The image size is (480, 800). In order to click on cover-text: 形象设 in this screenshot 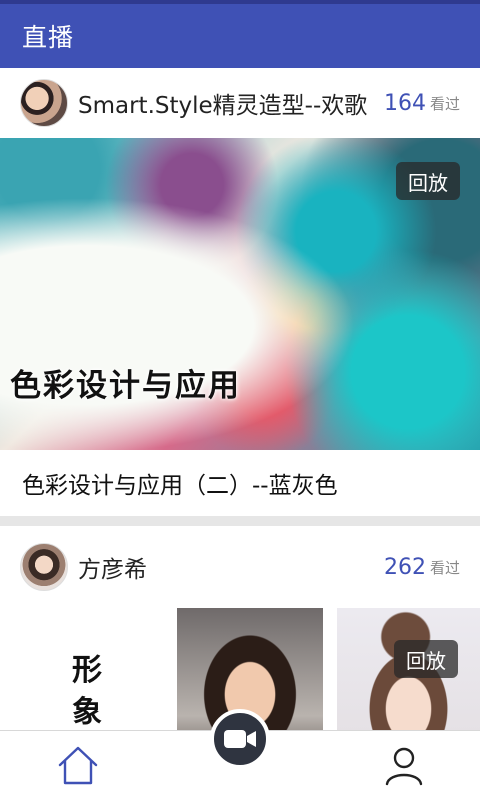, I will do `click(87, 691)`.